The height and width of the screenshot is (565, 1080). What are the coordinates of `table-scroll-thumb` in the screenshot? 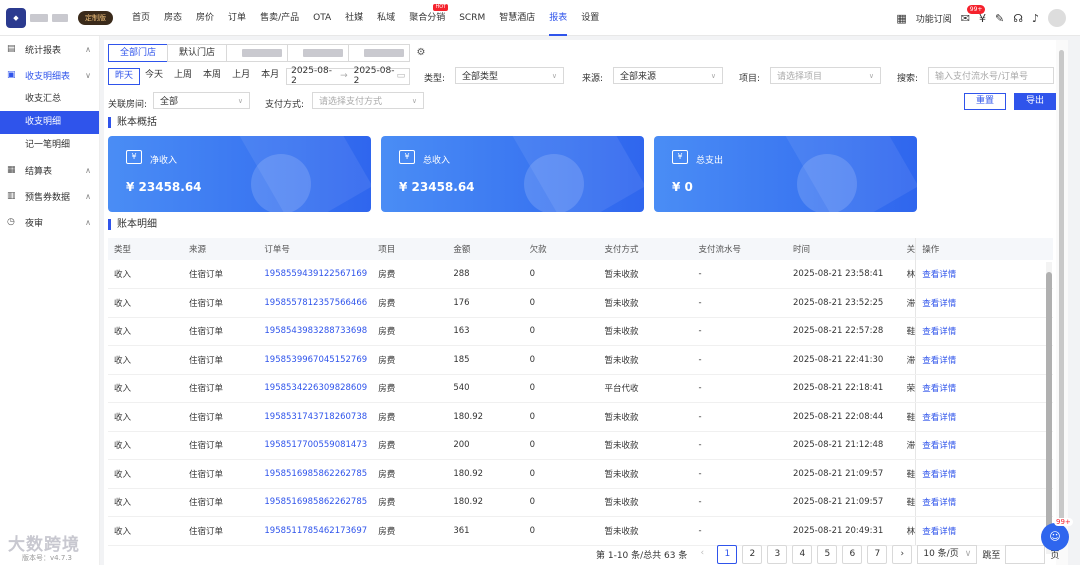 It's located at (1049, 407).